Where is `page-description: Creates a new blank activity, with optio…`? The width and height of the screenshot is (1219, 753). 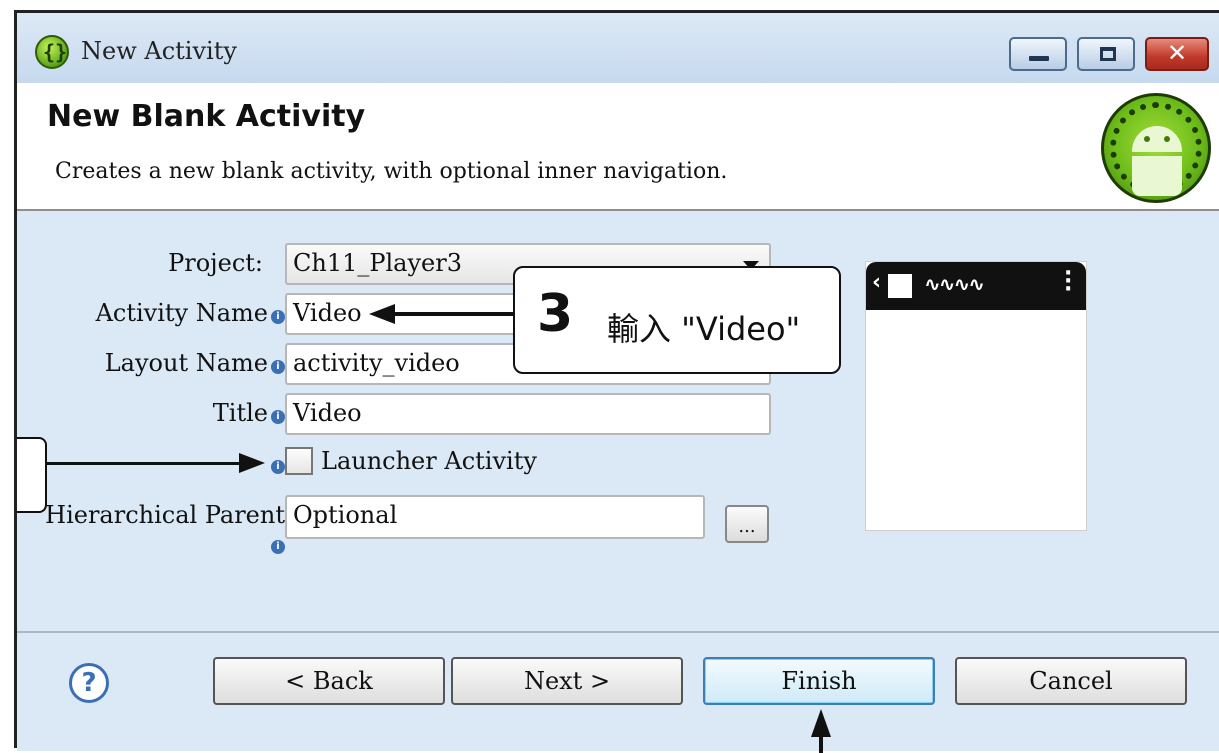
page-description: Creates a new blank activity, with optio… is located at coordinates (391, 171).